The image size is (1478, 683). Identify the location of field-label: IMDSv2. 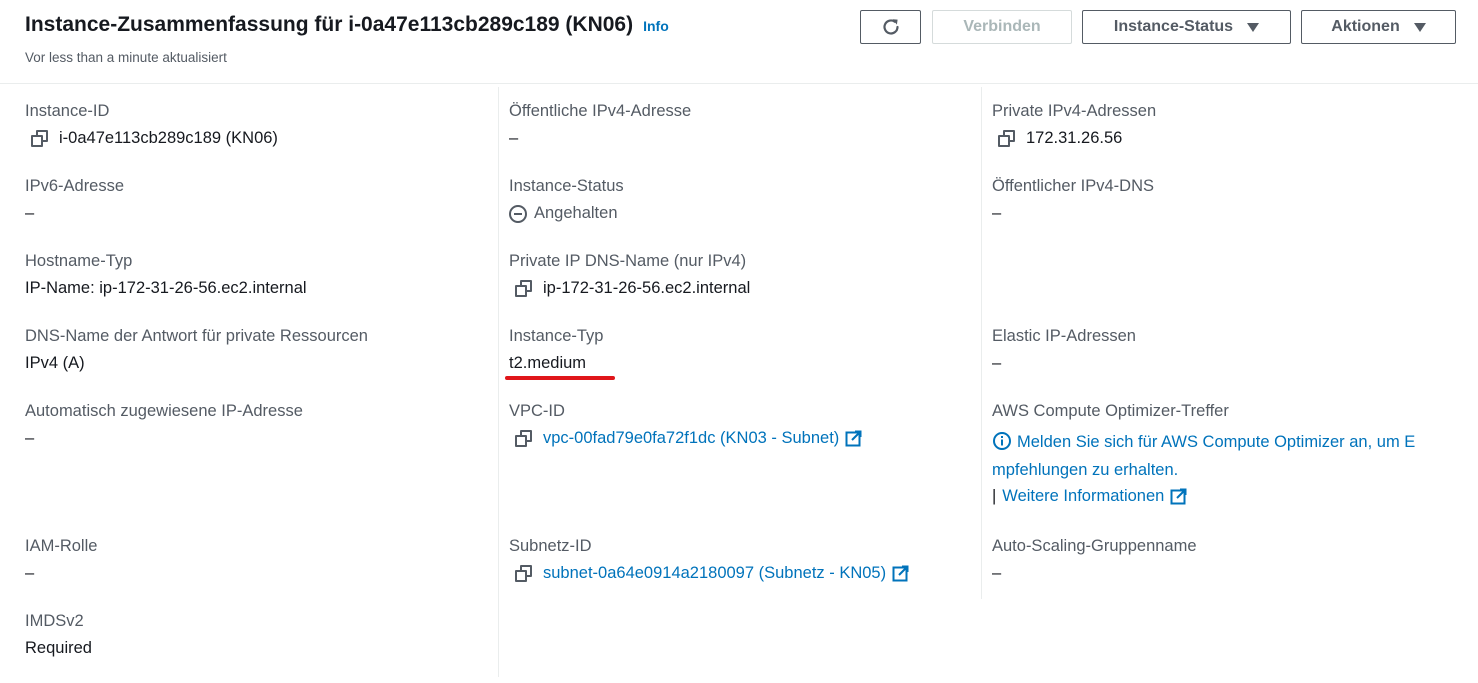
(54, 621).